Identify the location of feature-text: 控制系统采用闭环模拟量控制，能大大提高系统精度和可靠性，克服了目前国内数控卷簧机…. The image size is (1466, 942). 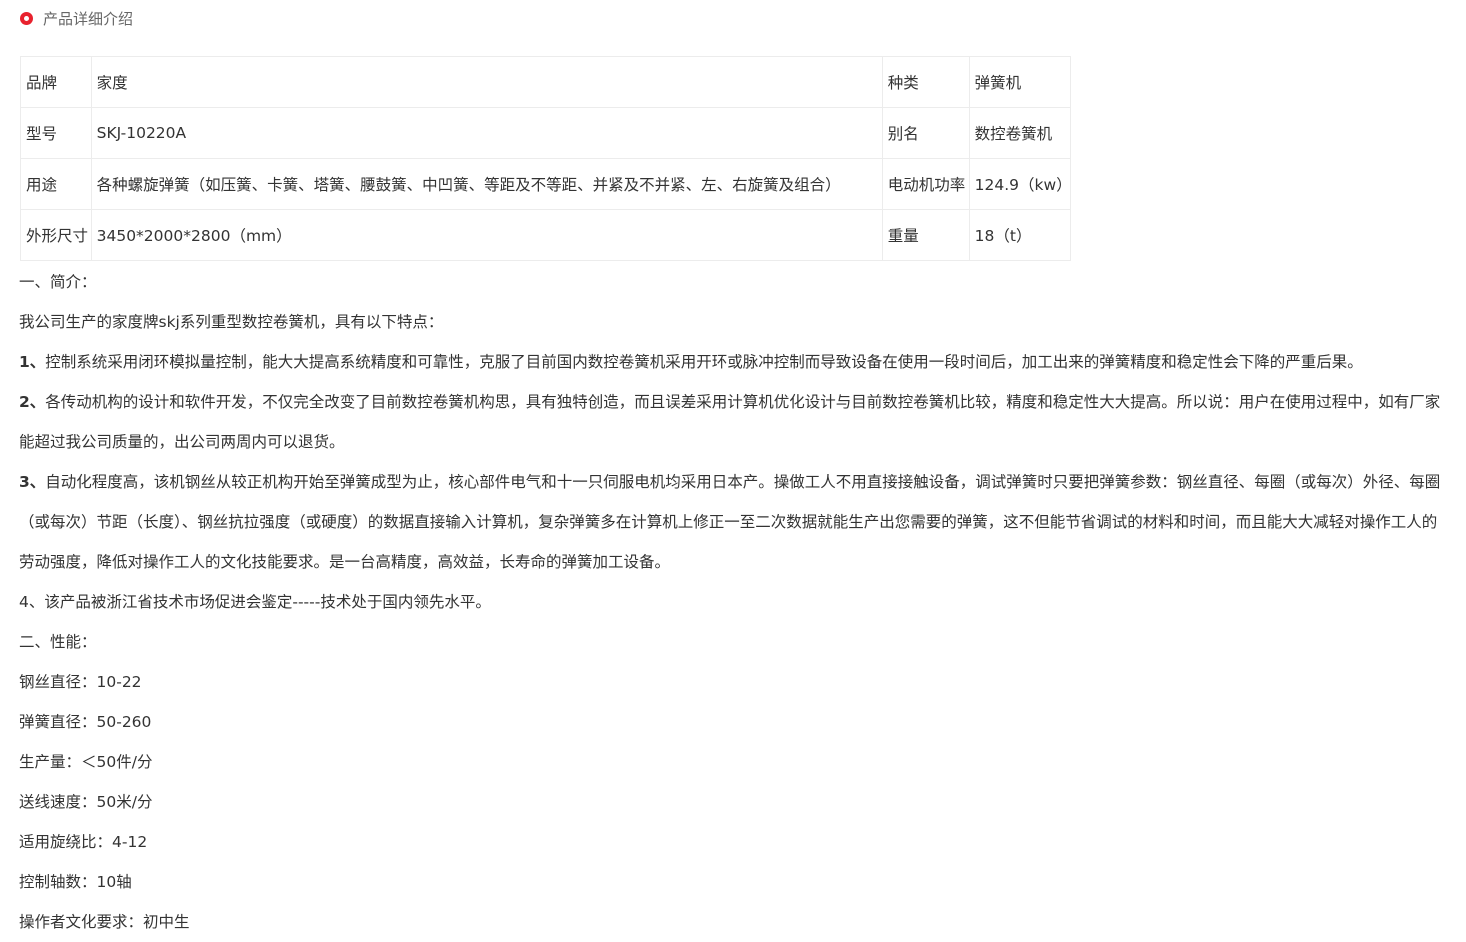
(704, 362).